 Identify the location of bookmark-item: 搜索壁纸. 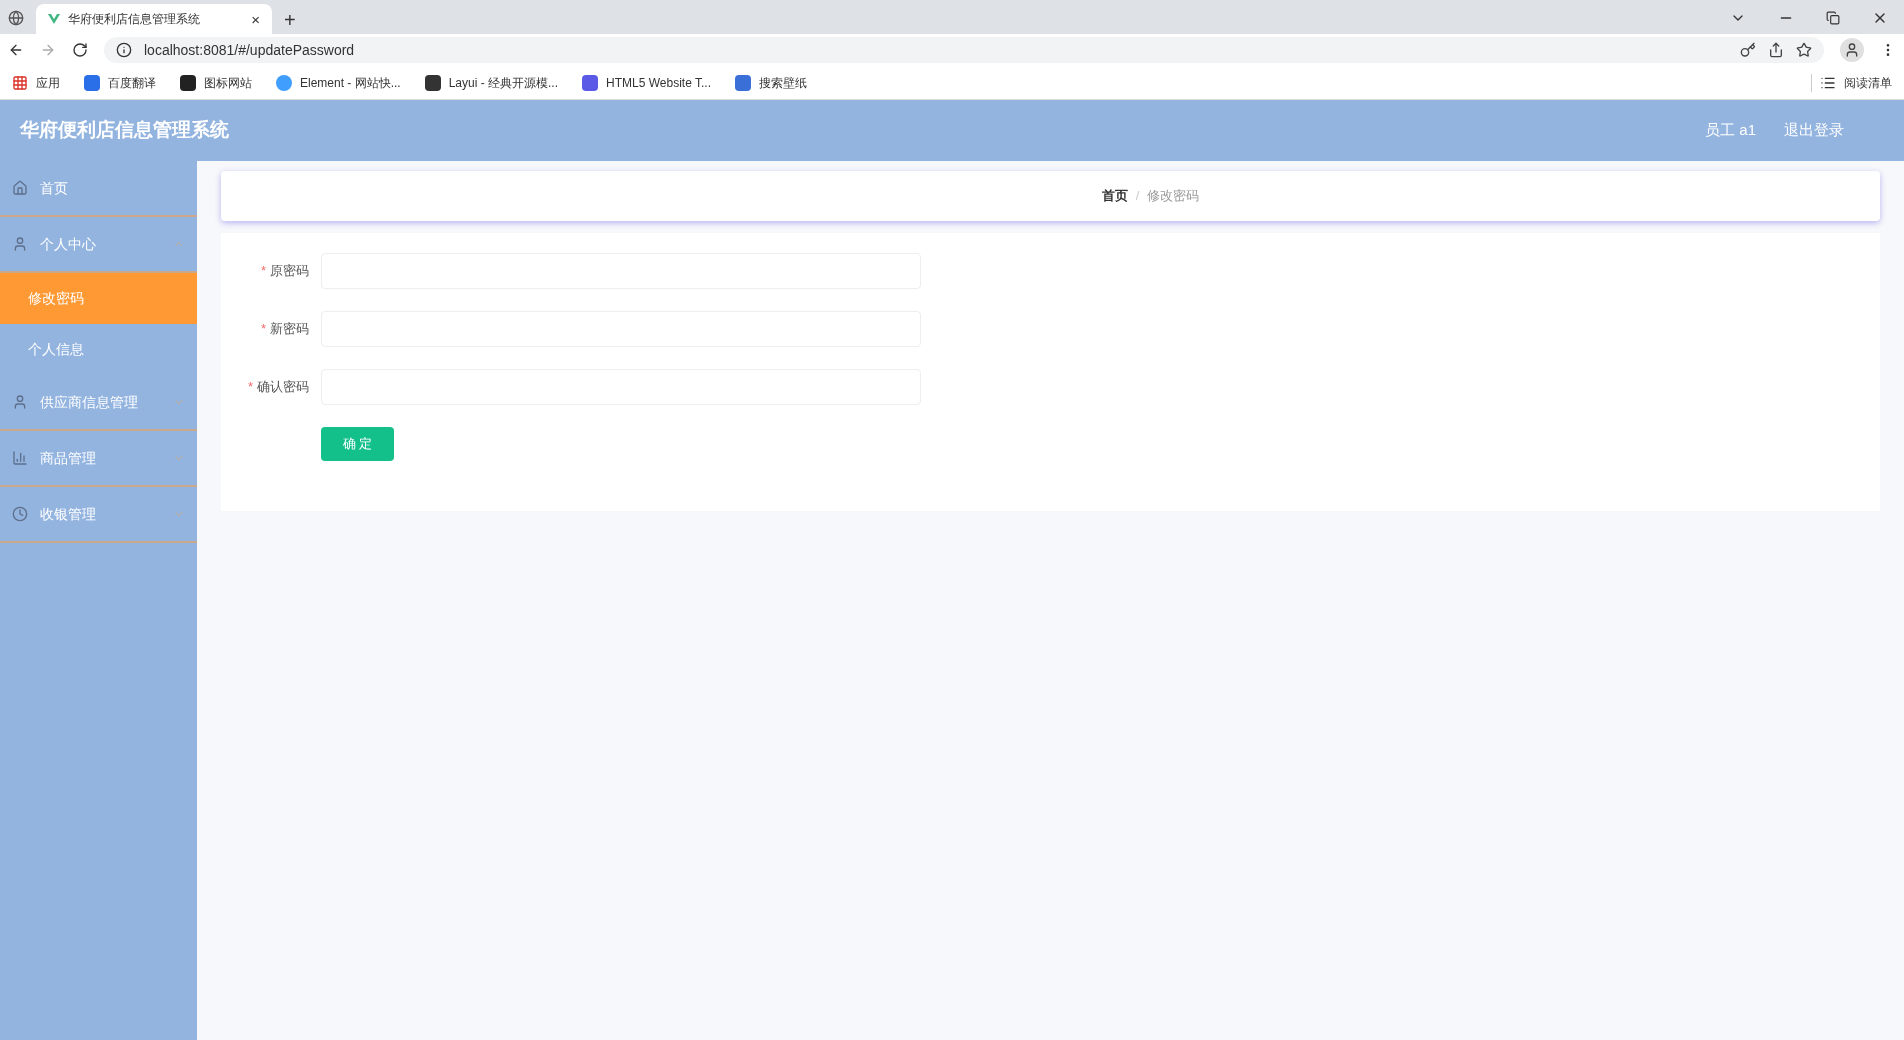
(771, 82).